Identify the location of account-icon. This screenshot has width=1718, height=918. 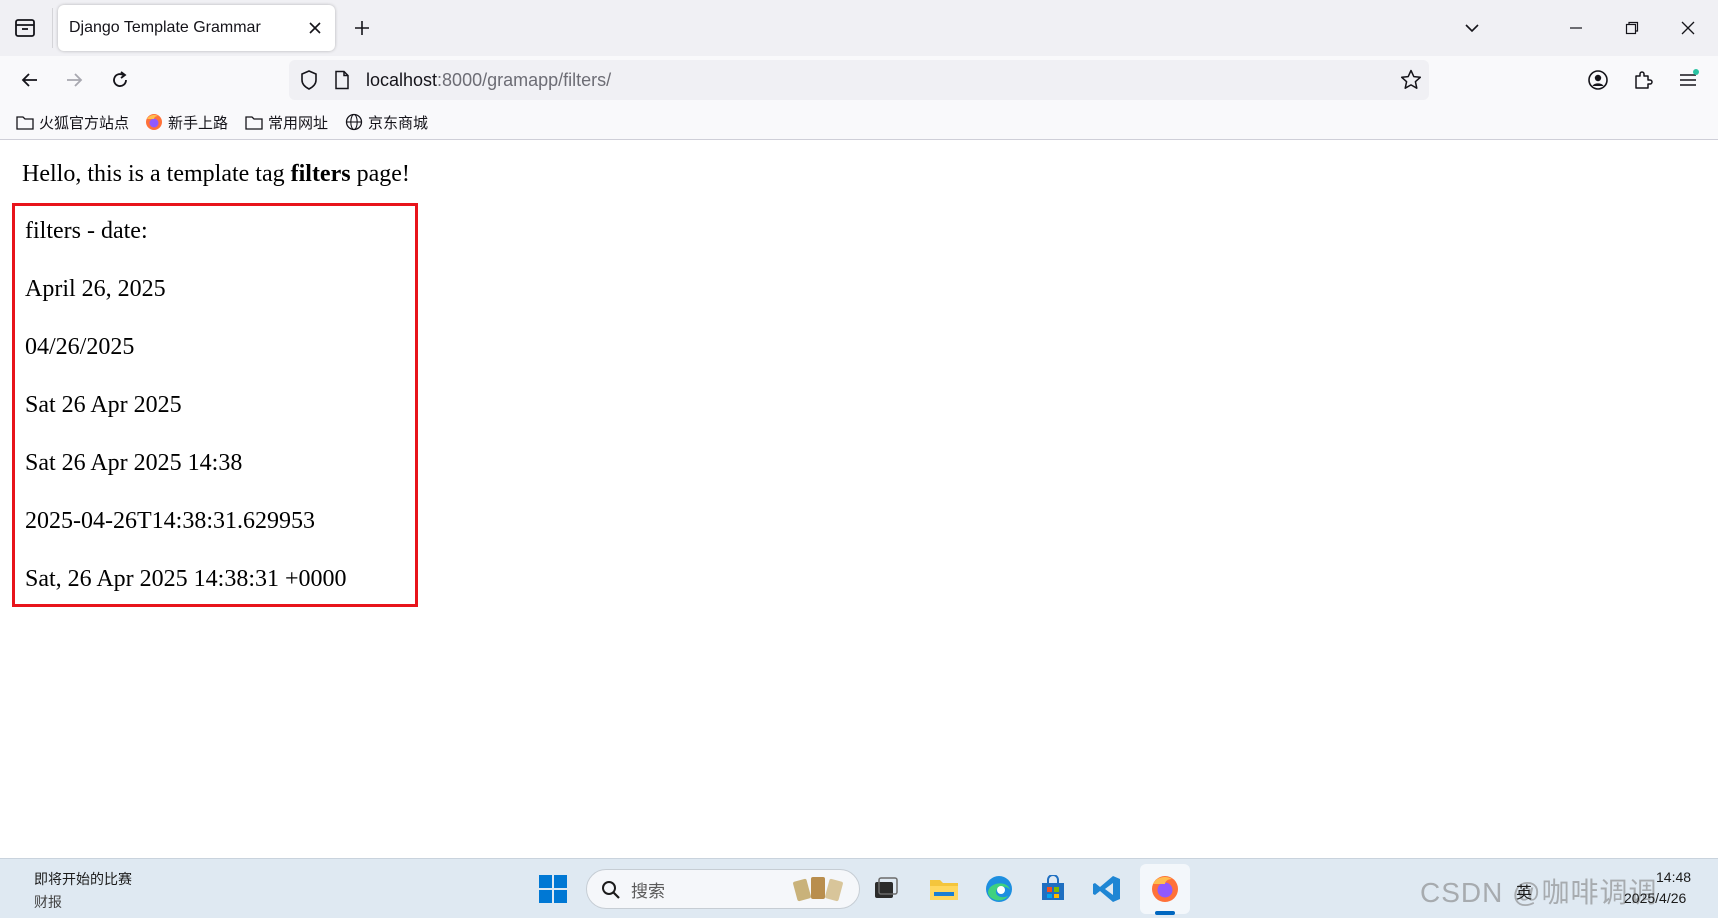
(1598, 80).